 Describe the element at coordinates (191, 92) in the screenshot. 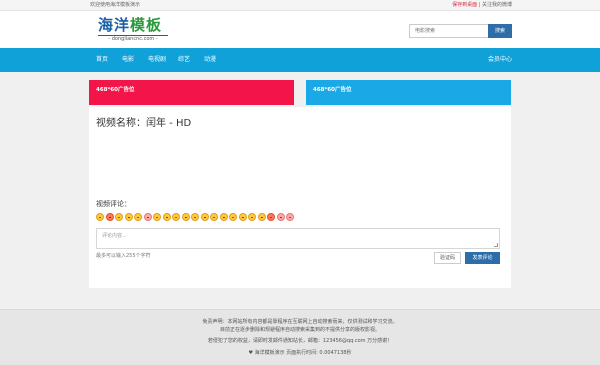

I see `ad-banner-left: 468*60广告位` at that location.